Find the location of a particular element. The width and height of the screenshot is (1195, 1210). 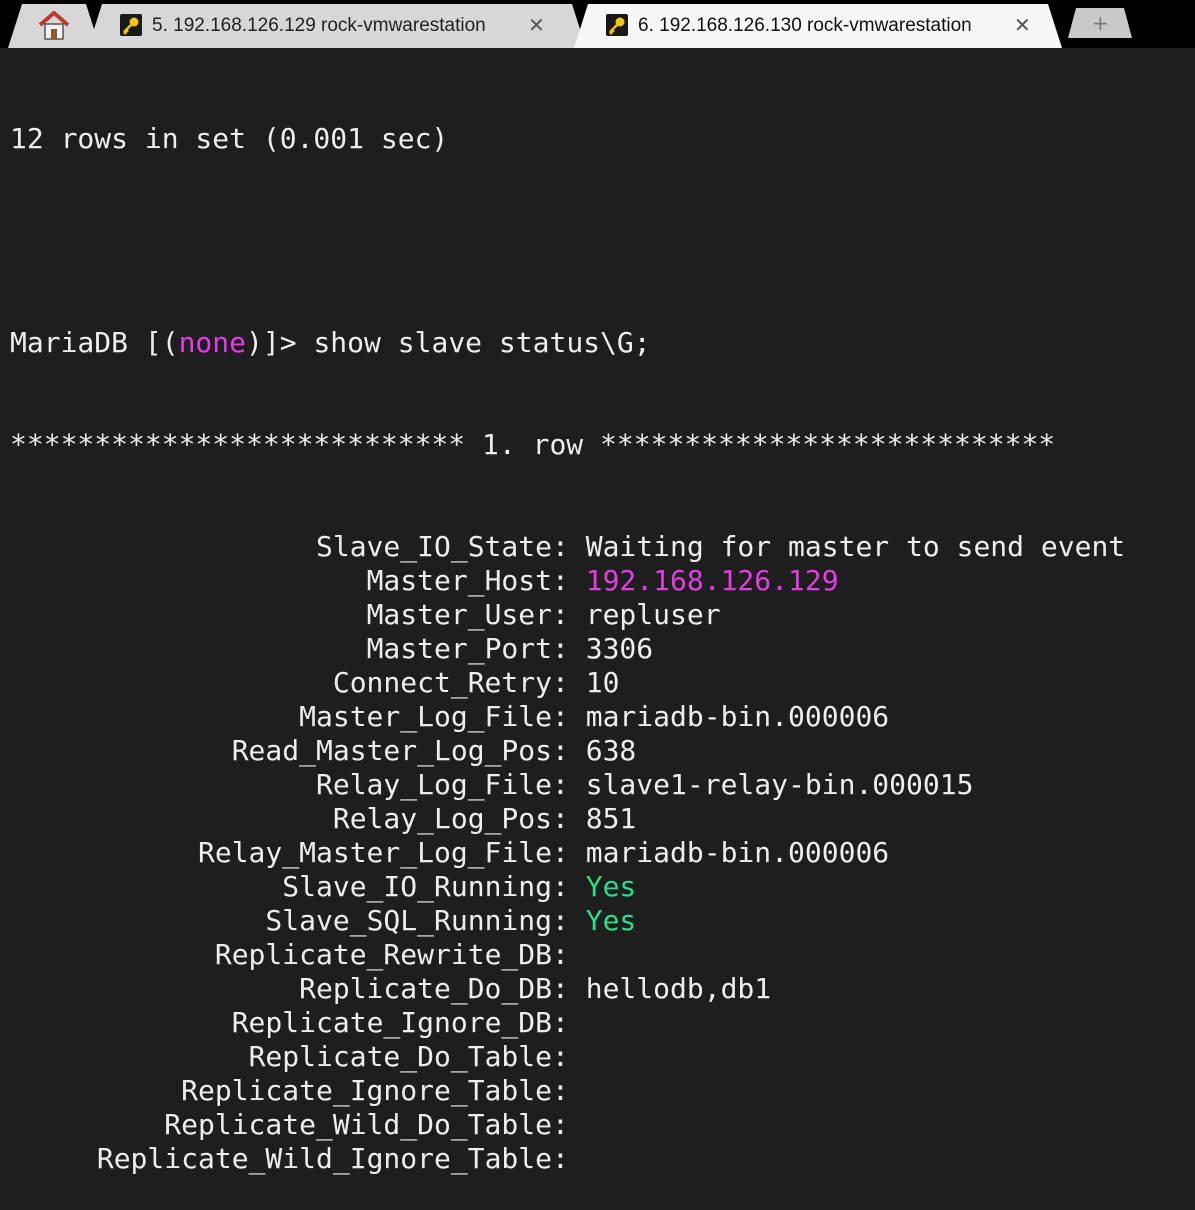

field-name: Slave_SQL_Running is located at coordinates (408, 920).